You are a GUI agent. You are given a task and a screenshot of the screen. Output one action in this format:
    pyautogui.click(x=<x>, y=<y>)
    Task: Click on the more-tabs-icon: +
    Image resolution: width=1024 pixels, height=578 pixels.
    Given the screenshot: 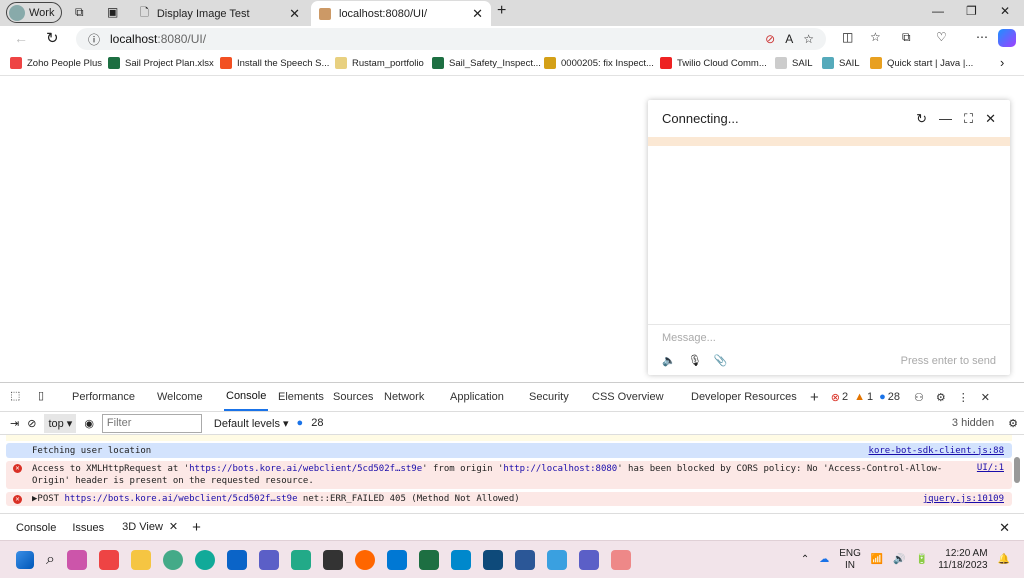 What is the action you would take?
    pyautogui.click(x=818, y=397)
    